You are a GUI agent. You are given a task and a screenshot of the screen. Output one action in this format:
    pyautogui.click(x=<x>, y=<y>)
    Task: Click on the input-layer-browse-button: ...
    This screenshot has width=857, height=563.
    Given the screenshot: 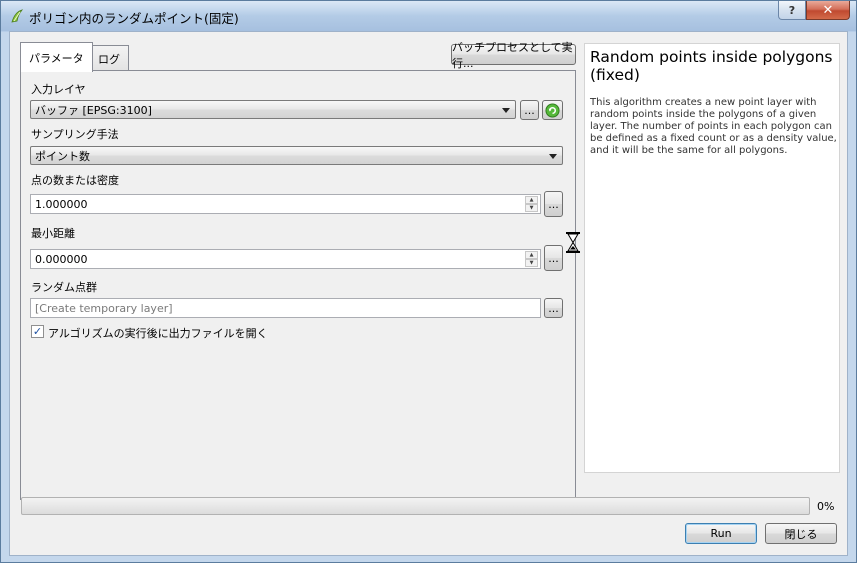 What is the action you would take?
    pyautogui.click(x=529, y=110)
    